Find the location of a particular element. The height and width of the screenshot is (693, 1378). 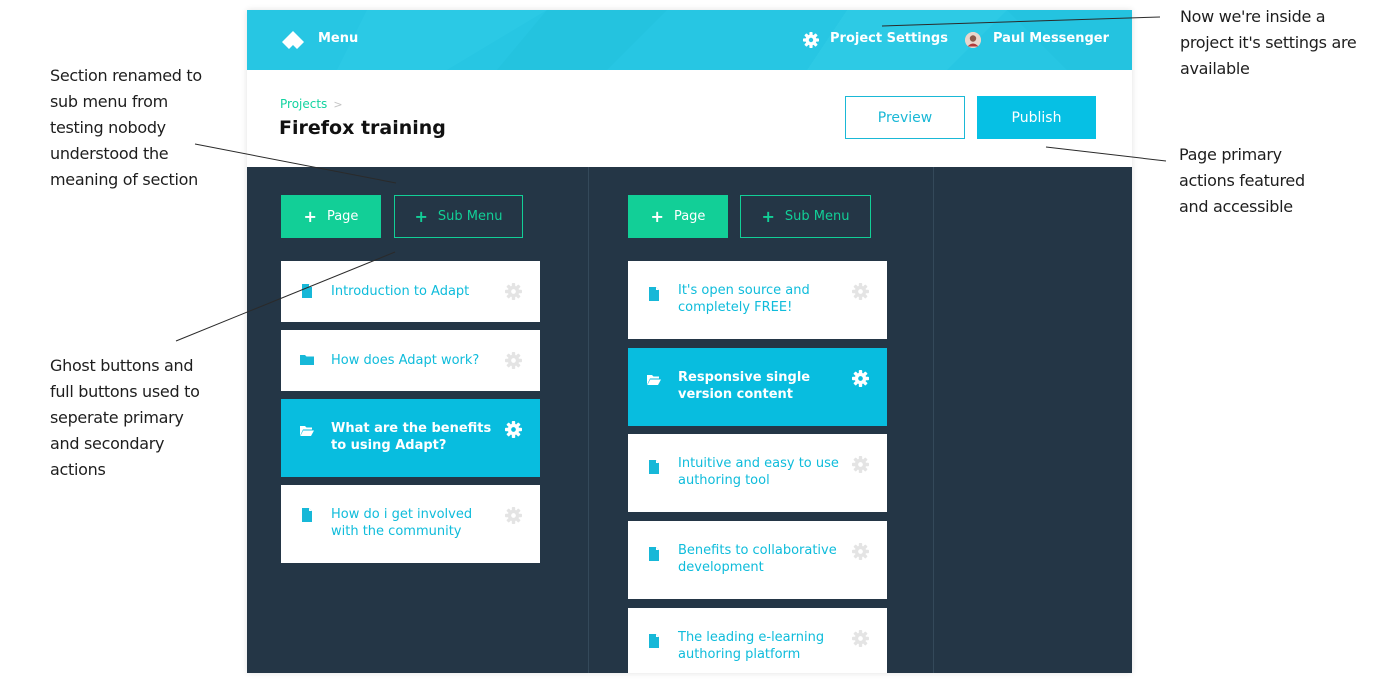

adapt-logo-icon is located at coordinates (293, 40).